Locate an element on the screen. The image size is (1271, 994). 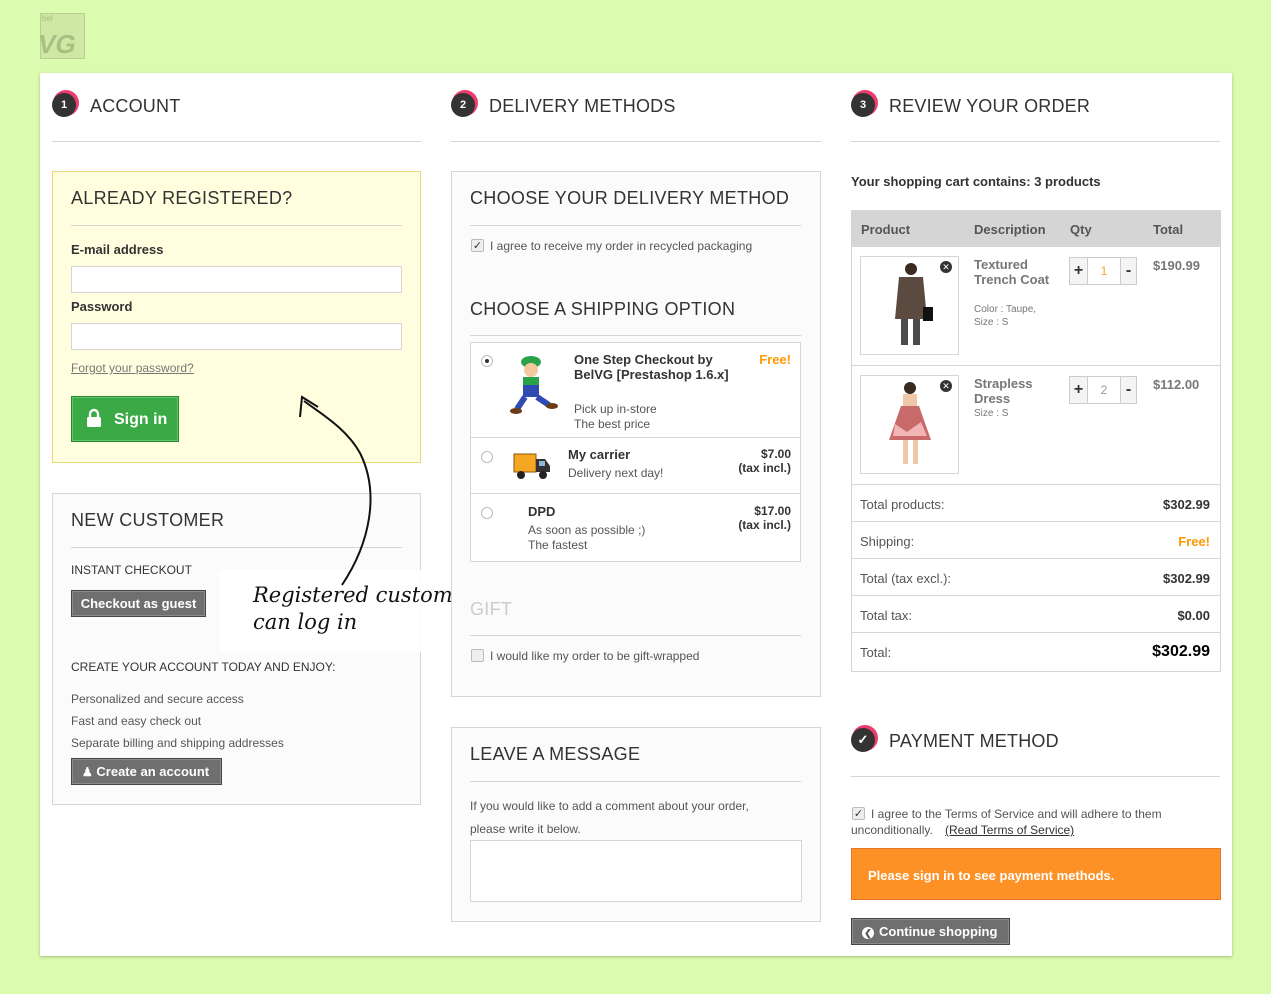
total-label: Shipping: is located at coordinates (887, 541).